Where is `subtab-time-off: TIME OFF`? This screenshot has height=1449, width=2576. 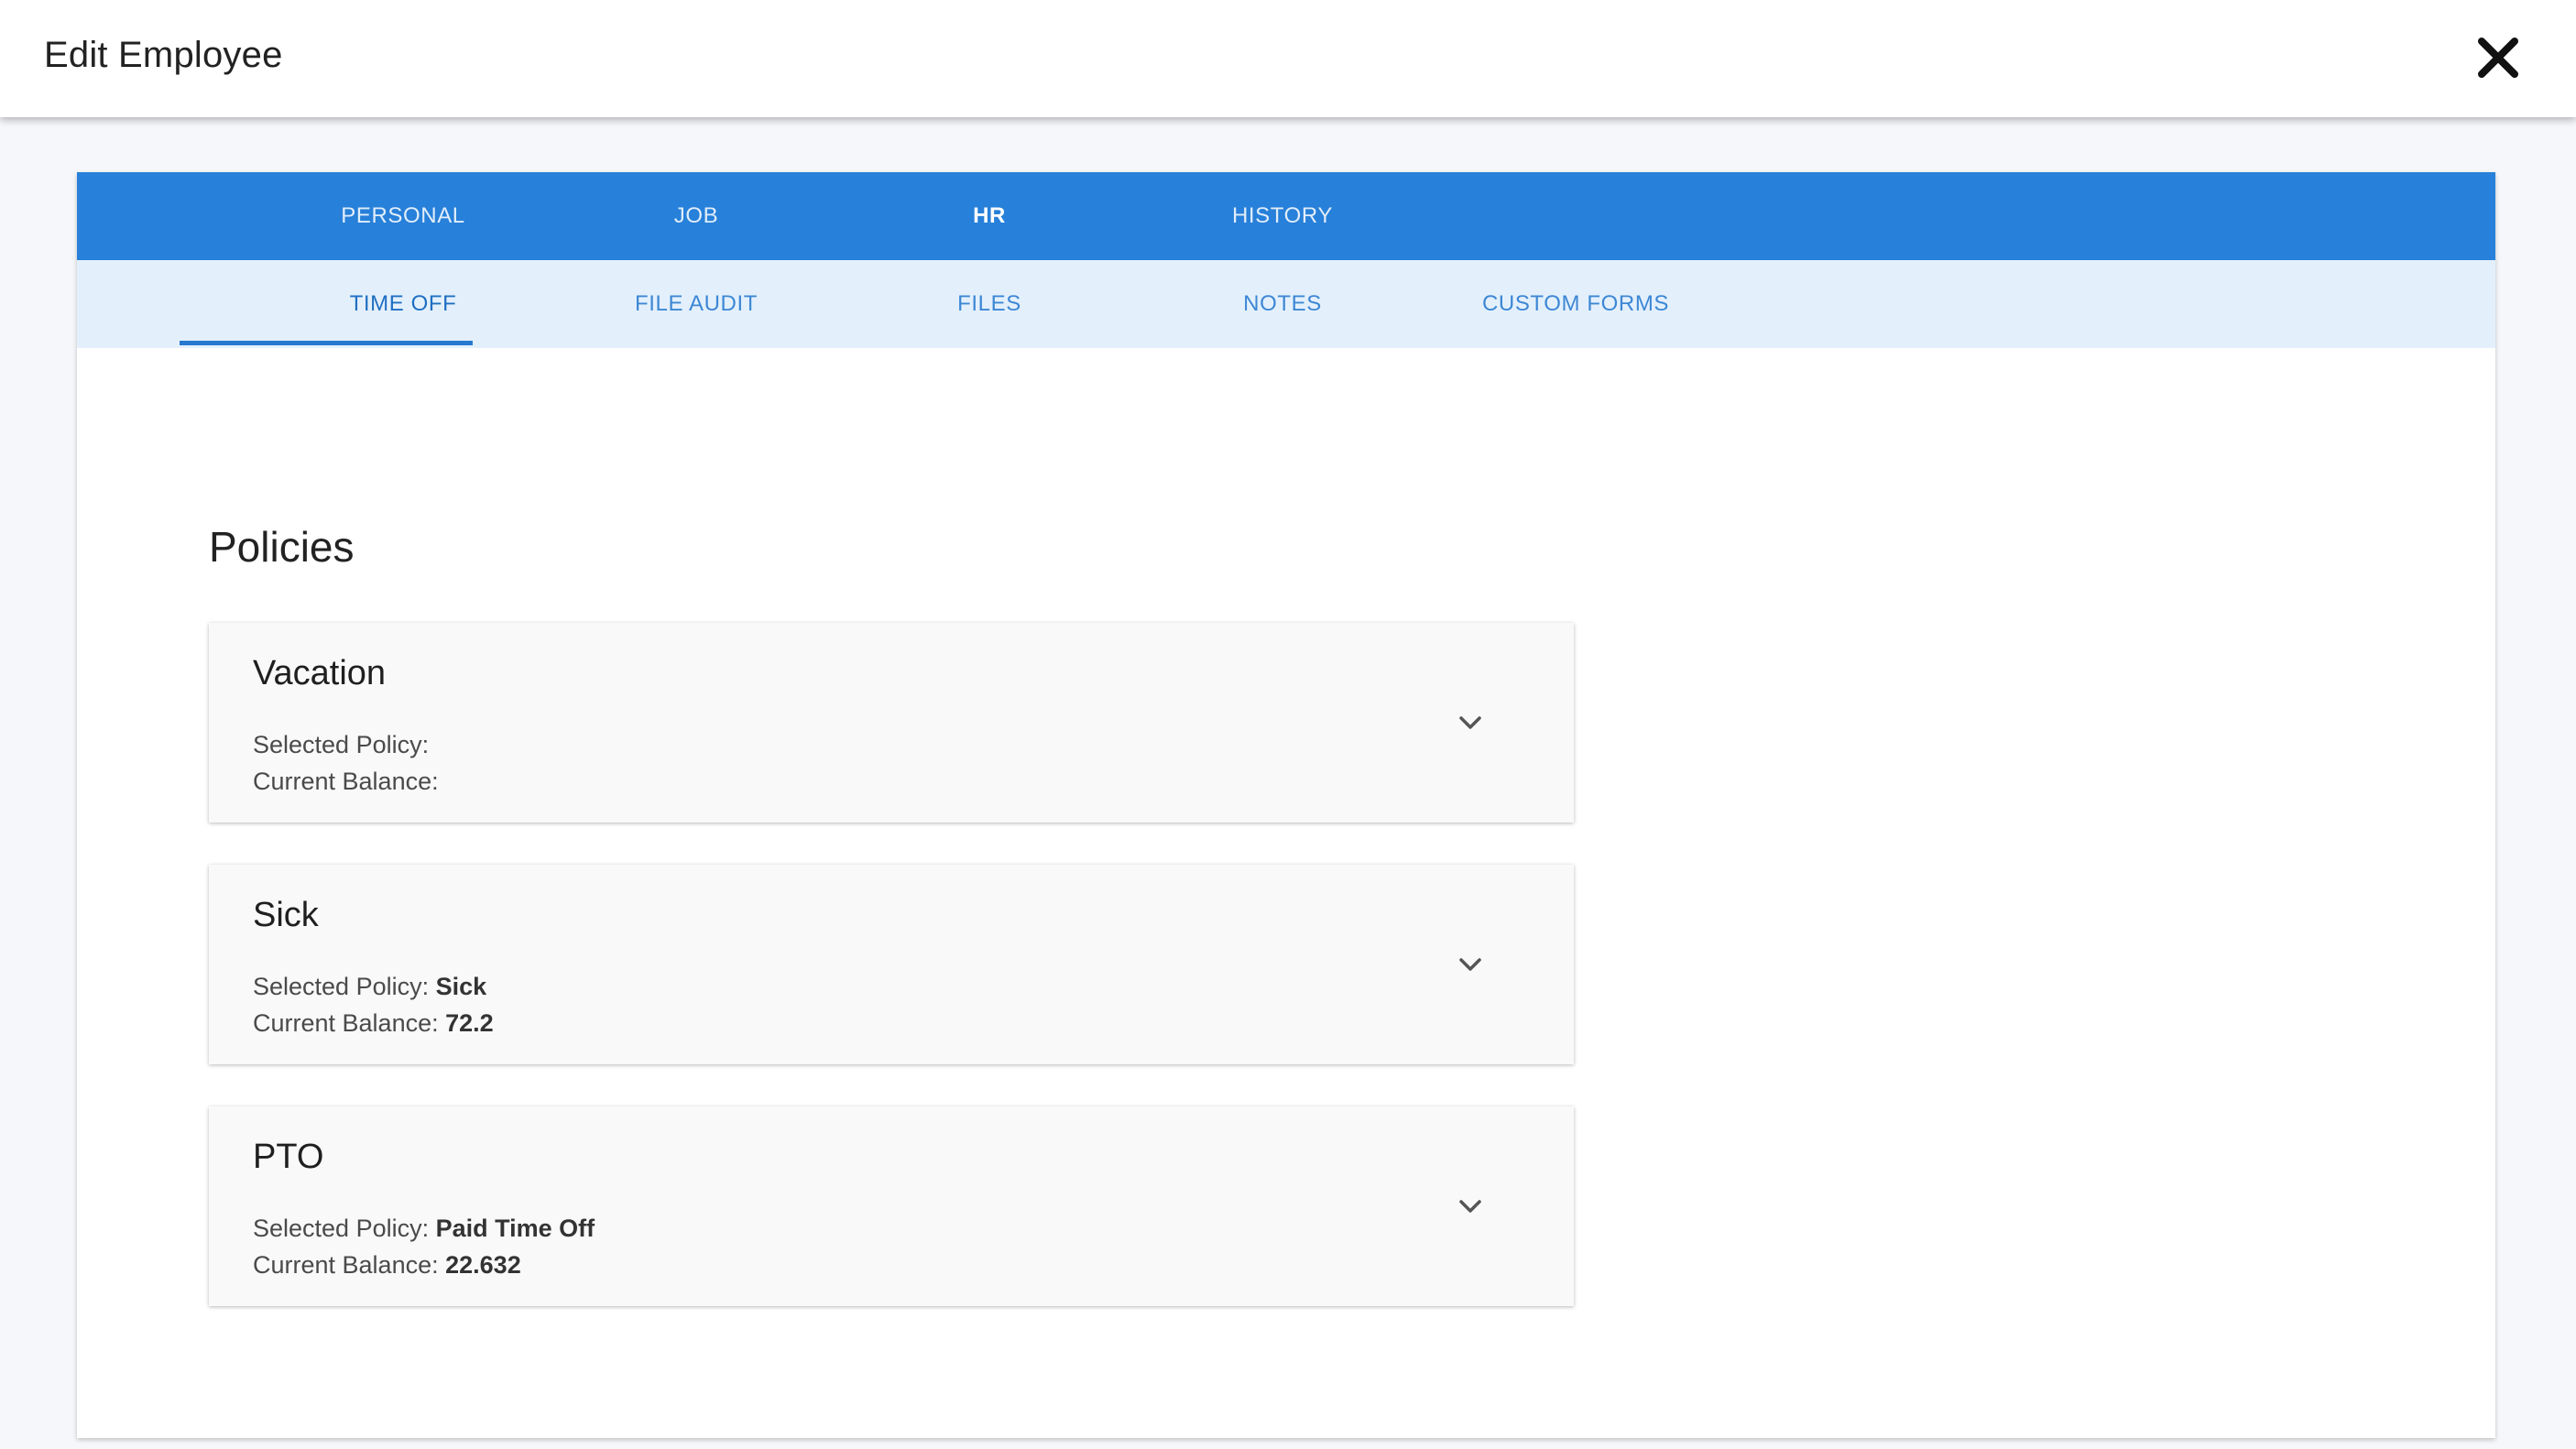 subtab-time-off: TIME OFF is located at coordinates (404, 304).